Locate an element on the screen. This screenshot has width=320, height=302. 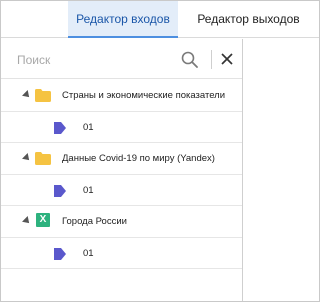
tree-item-source: X Города России is located at coordinates (121, 222).